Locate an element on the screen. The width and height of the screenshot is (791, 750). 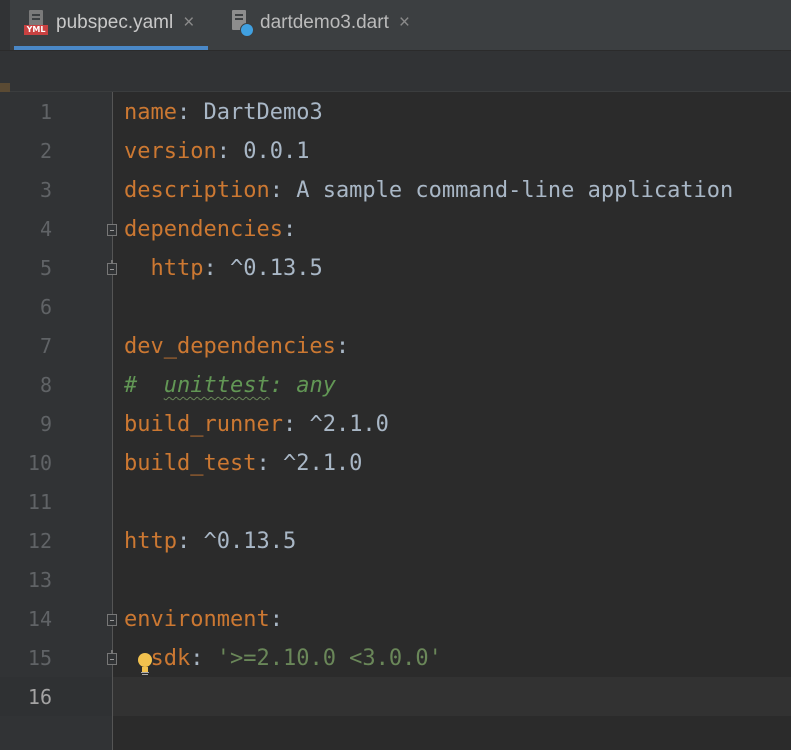
code-line: environment: is located at coordinates (203, 619).